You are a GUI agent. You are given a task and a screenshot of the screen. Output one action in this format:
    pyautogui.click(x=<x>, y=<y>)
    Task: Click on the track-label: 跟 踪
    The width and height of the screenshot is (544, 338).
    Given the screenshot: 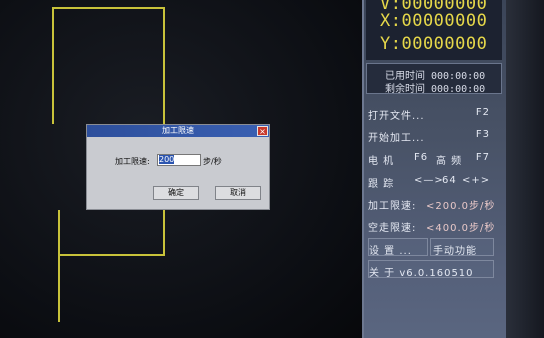 What is the action you would take?
    pyautogui.click(x=381, y=184)
    